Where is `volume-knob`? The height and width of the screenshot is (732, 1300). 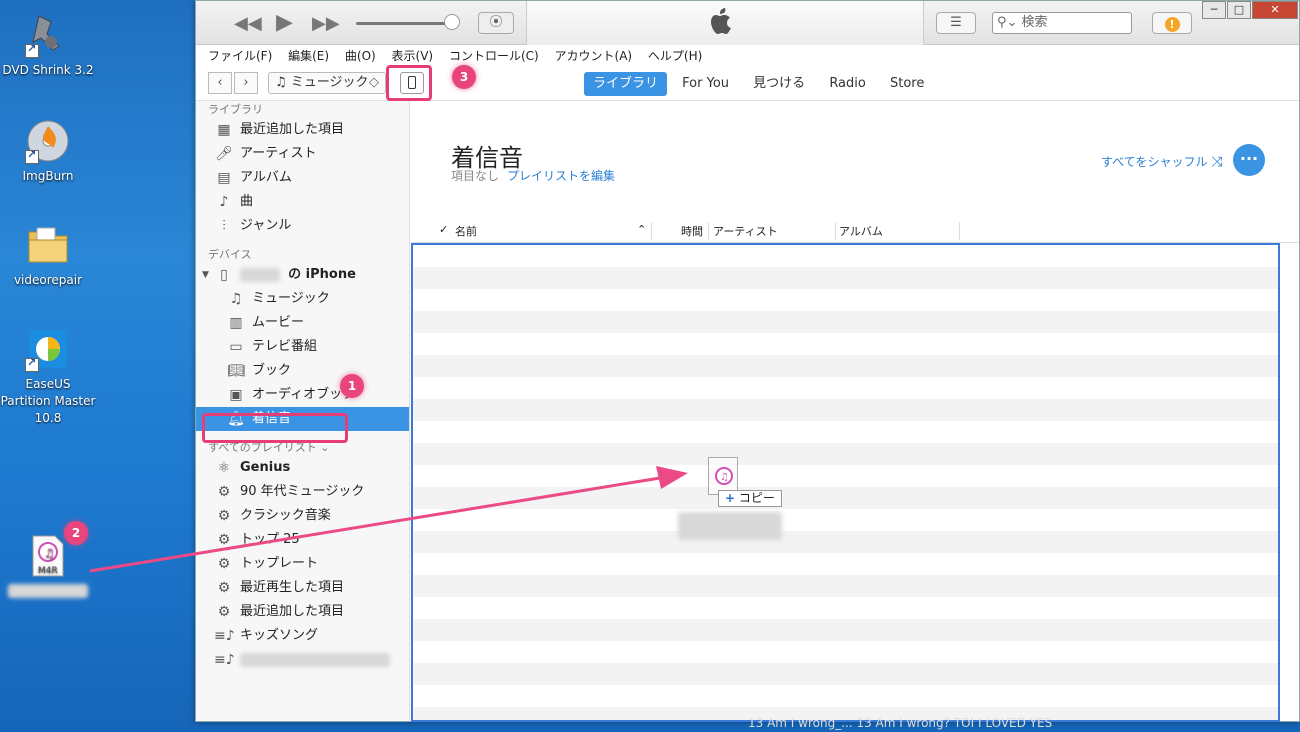 volume-knob is located at coordinates (452, 22).